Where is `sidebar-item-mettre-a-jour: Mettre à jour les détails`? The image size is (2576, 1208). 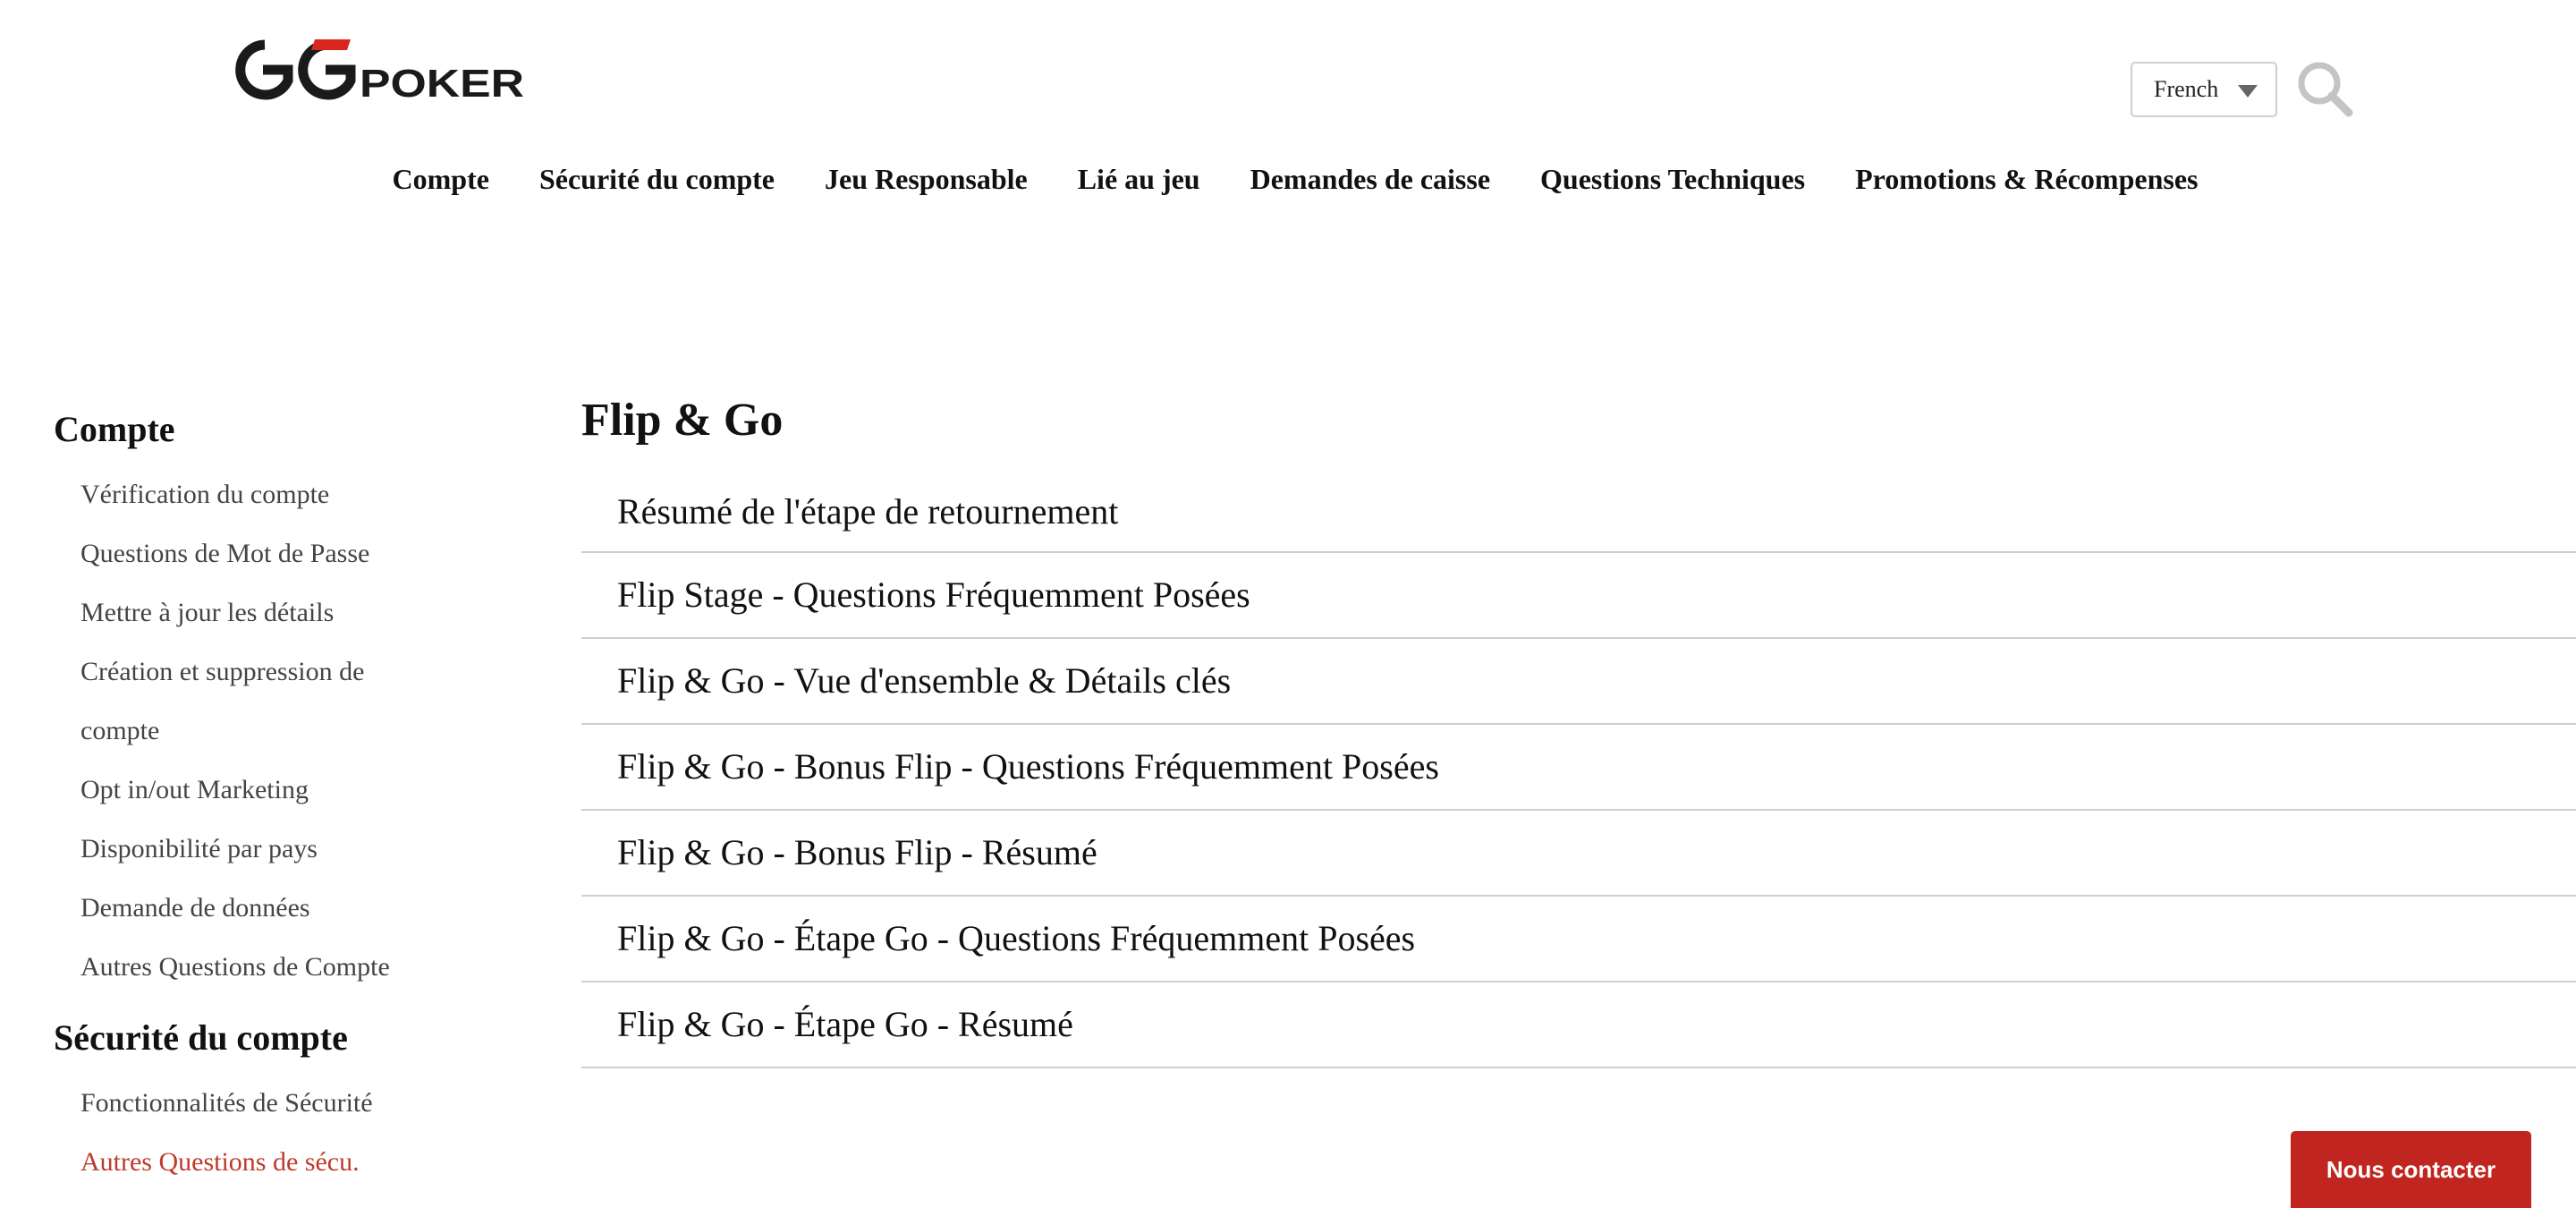 sidebar-item-mettre-a-jour: Mettre à jour les détails is located at coordinates (299, 612).